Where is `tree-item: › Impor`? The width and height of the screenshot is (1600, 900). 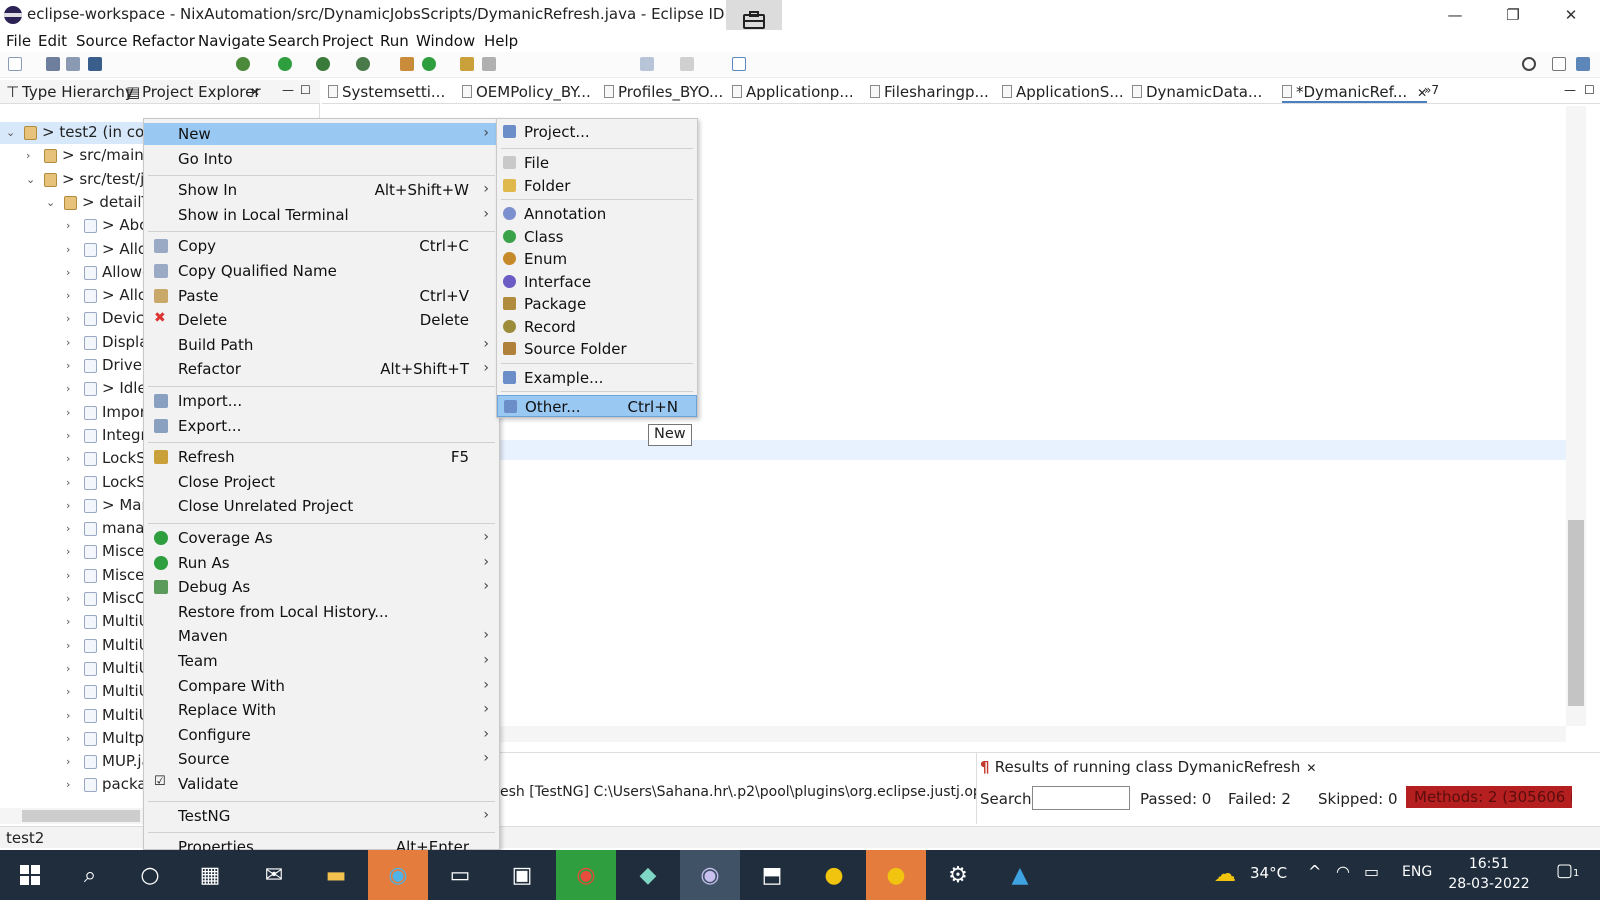 tree-item: › Impor is located at coordinates (75, 413).